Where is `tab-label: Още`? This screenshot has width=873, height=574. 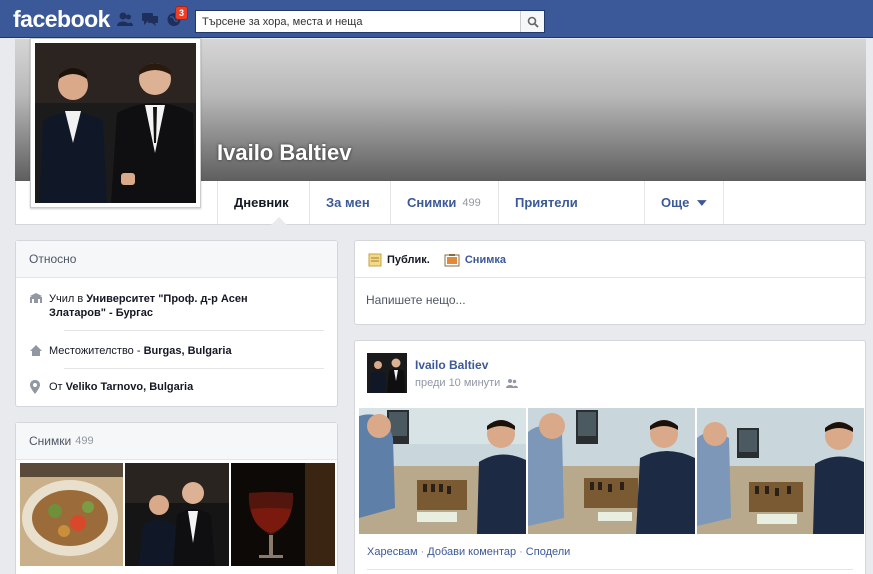 tab-label: Още is located at coordinates (675, 202).